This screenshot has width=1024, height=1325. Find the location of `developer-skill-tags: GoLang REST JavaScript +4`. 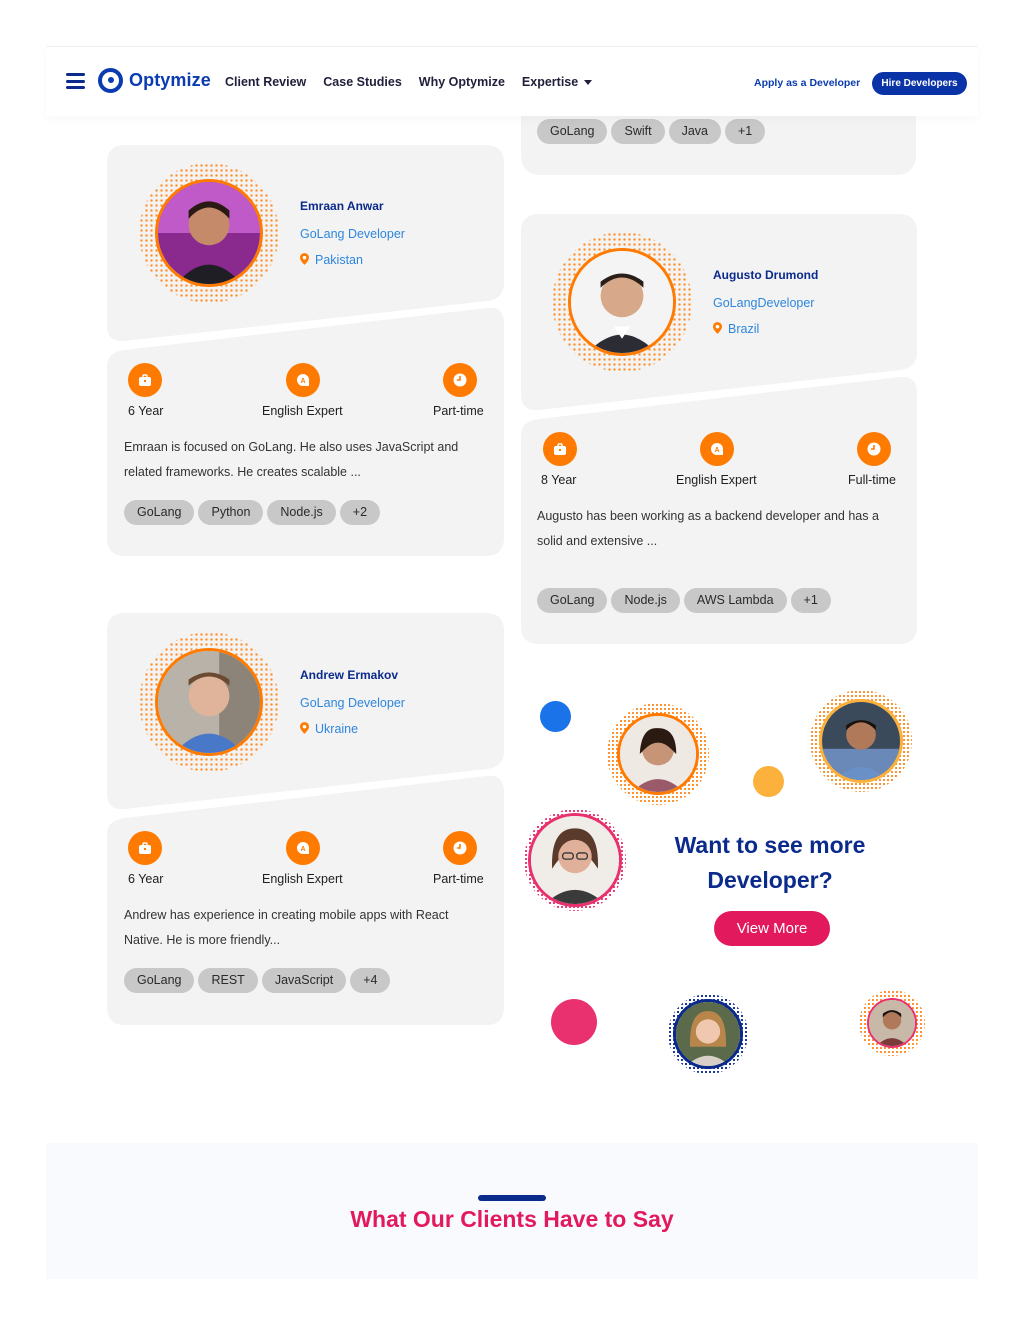

developer-skill-tags: GoLang REST JavaScript +4 is located at coordinates (257, 980).